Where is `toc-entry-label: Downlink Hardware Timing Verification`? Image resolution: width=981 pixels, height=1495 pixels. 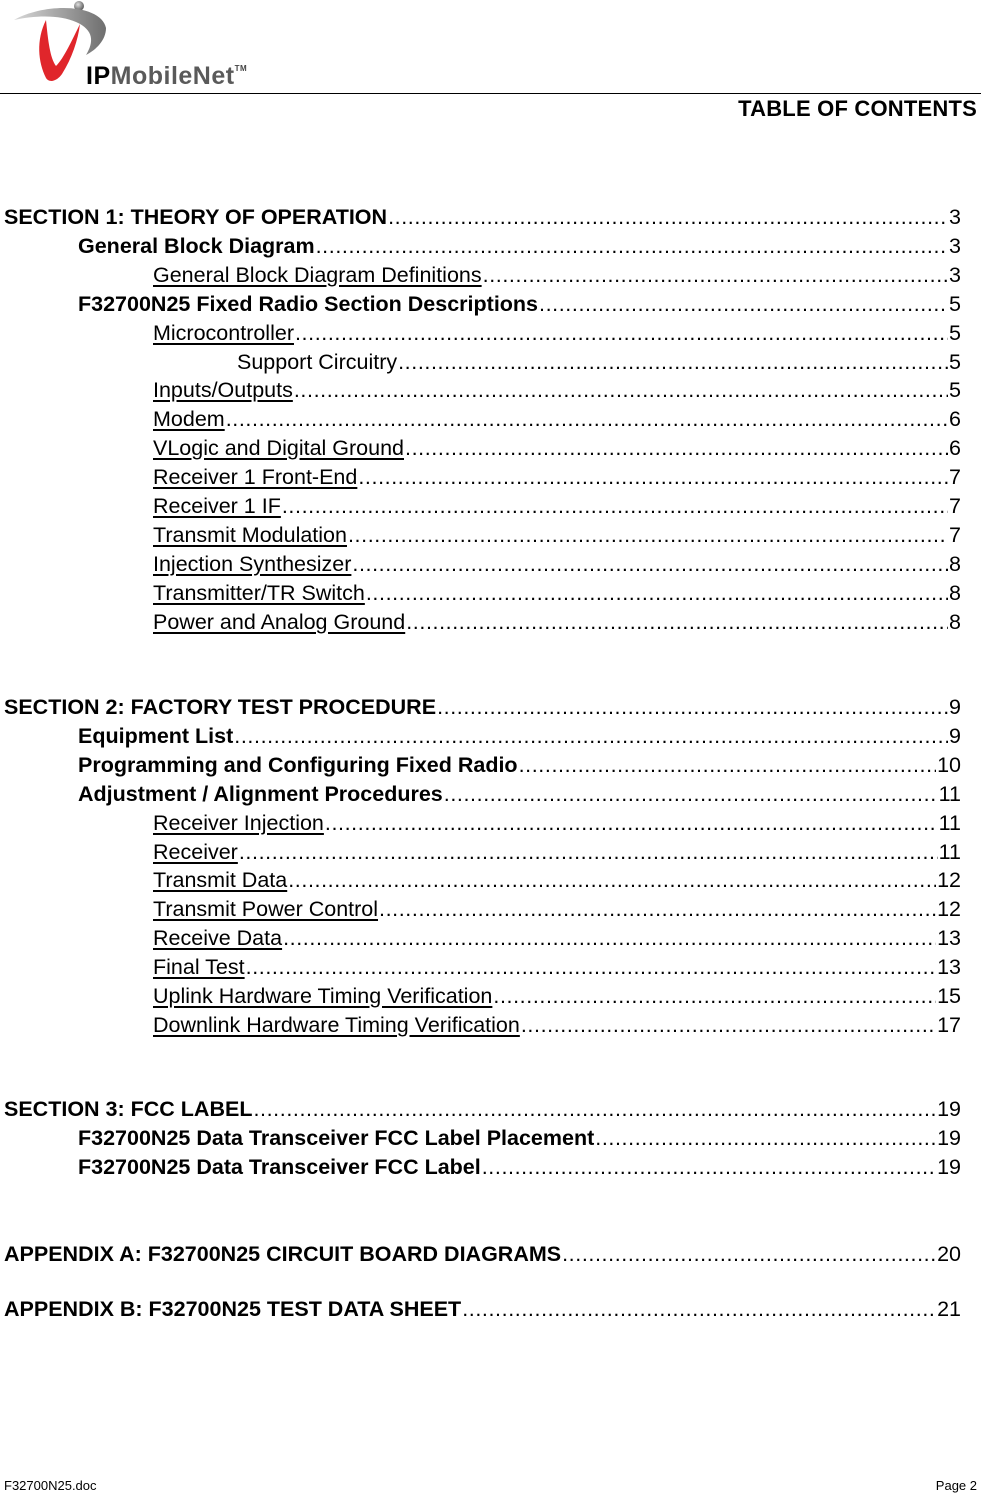 toc-entry-label: Downlink Hardware Timing Verification is located at coordinates (336, 1025).